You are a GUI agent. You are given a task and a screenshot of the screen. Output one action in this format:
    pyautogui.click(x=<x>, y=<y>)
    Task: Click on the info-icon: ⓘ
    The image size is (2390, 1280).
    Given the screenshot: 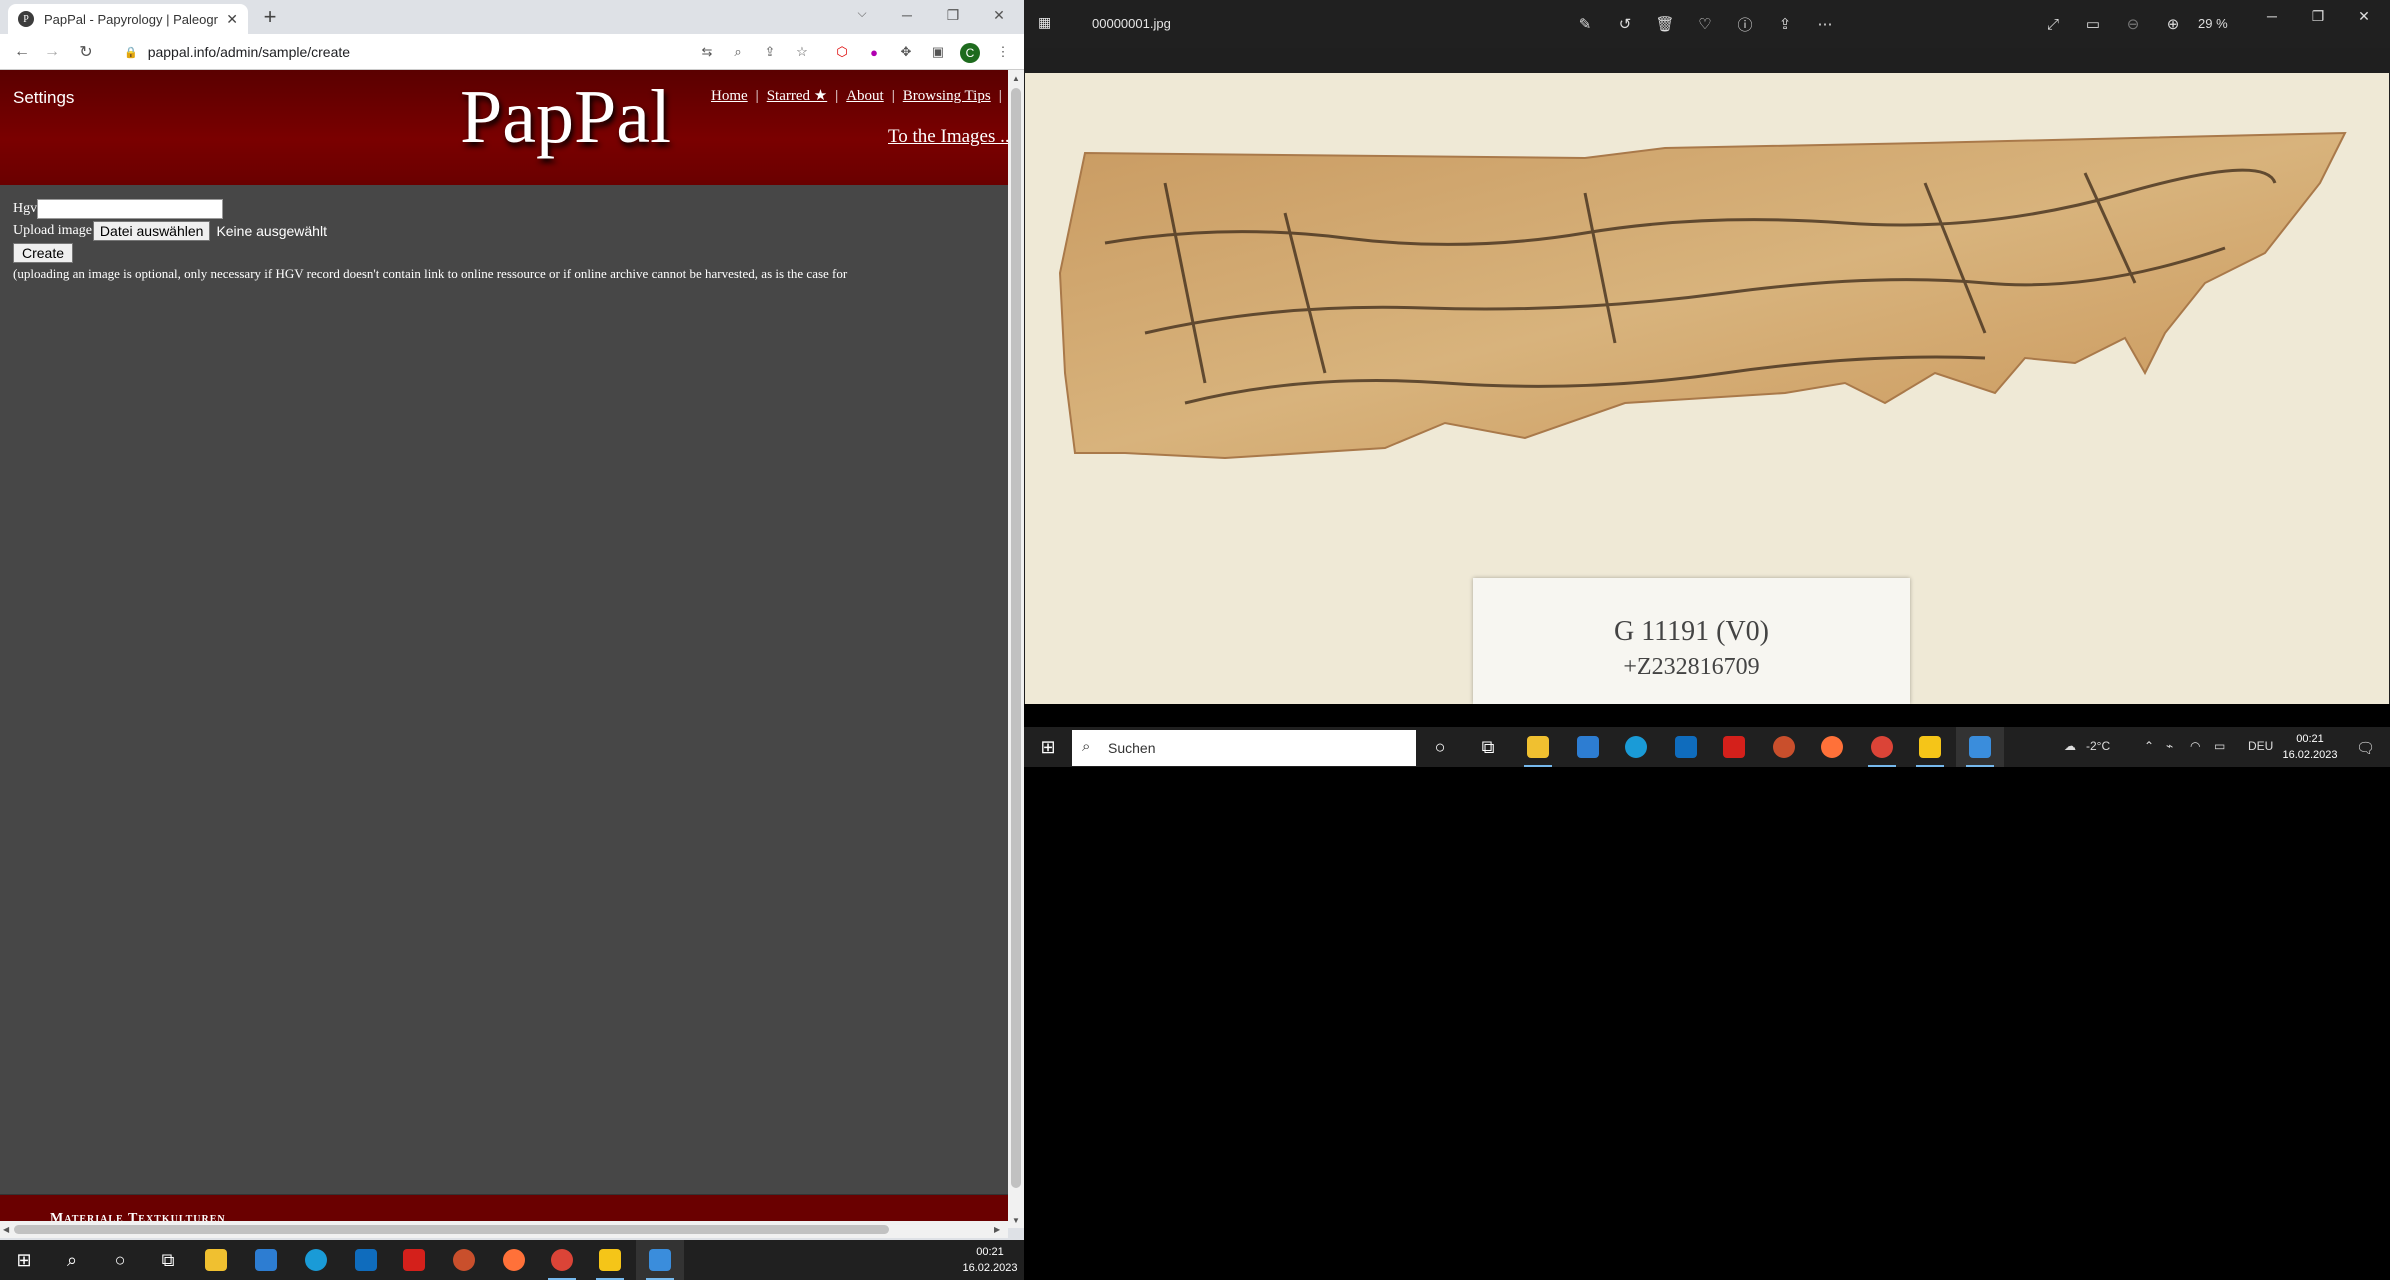 What is the action you would take?
    pyautogui.click(x=1745, y=24)
    